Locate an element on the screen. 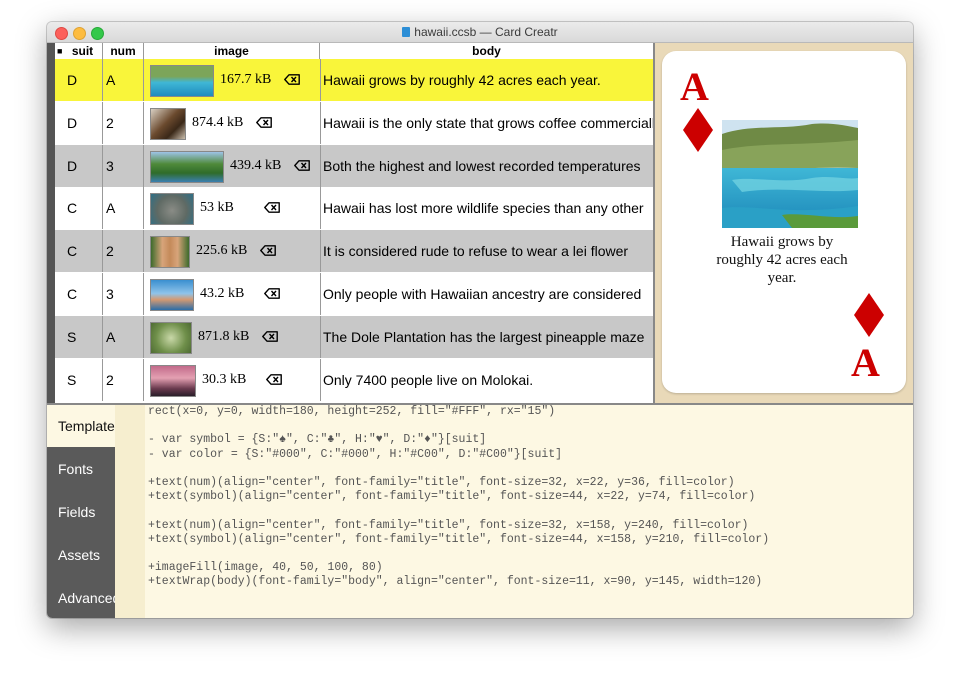  tab-fields: Fields is located at coordinates (81, 512).